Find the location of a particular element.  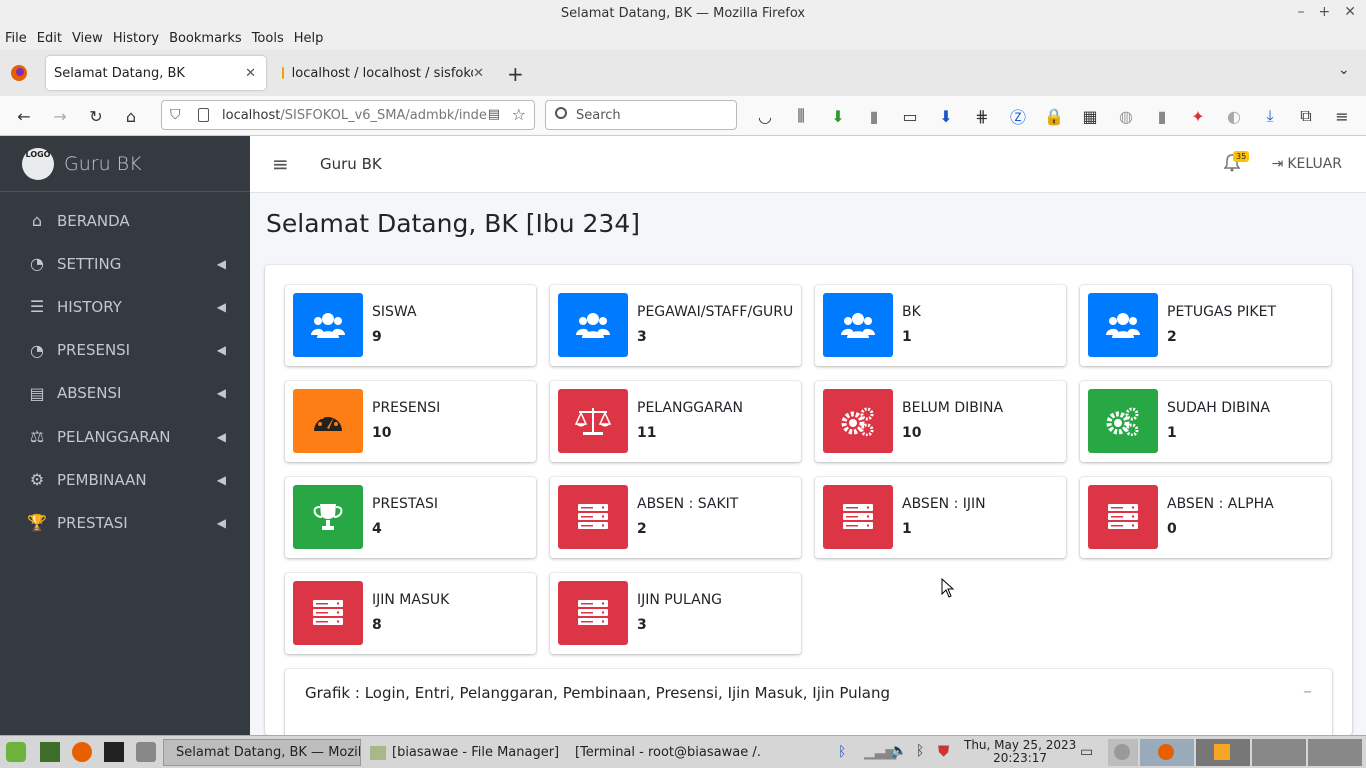

volume-icon: 🔈 is located at coordinates (898, 751).